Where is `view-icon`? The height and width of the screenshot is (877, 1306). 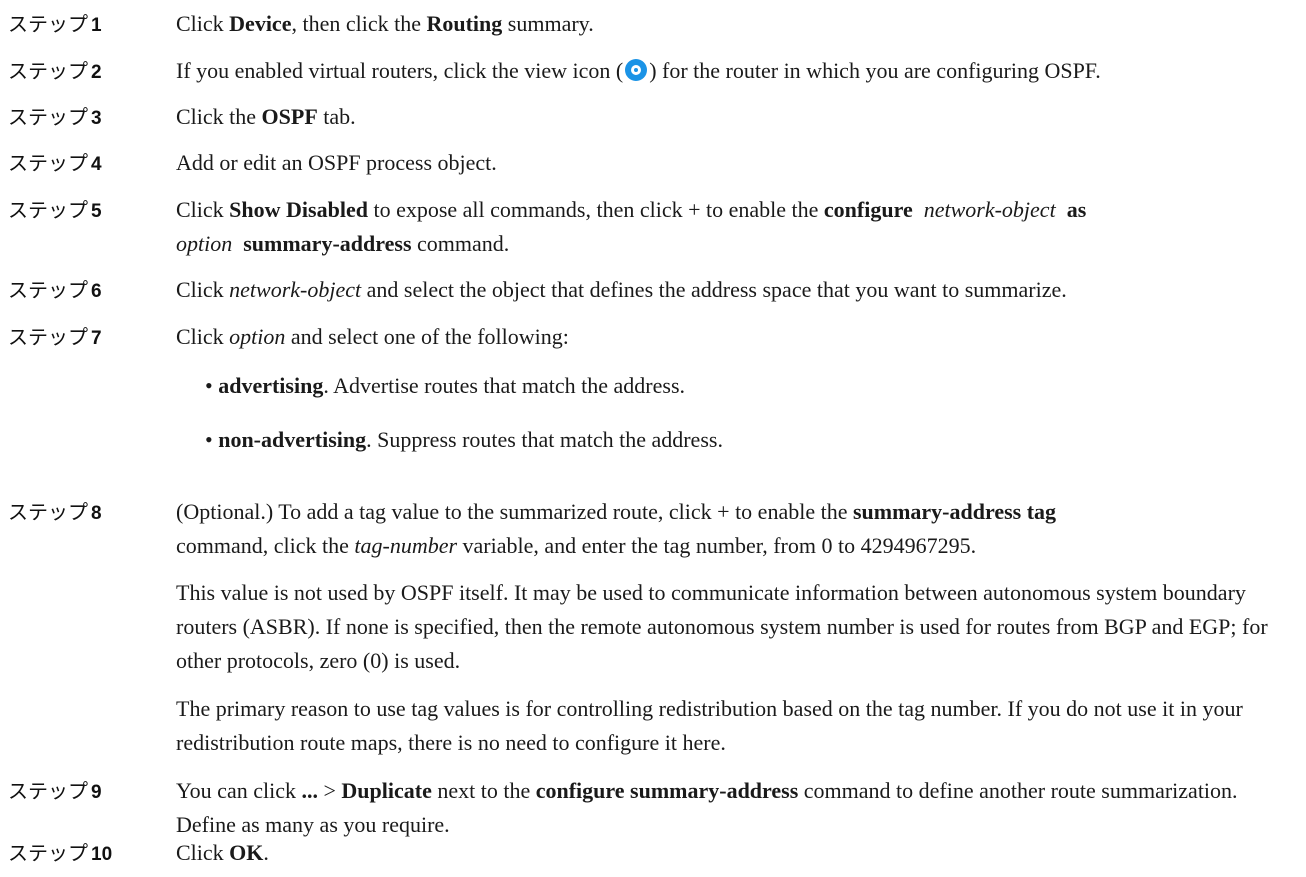
view-icon is located at coordinates (636, 70).